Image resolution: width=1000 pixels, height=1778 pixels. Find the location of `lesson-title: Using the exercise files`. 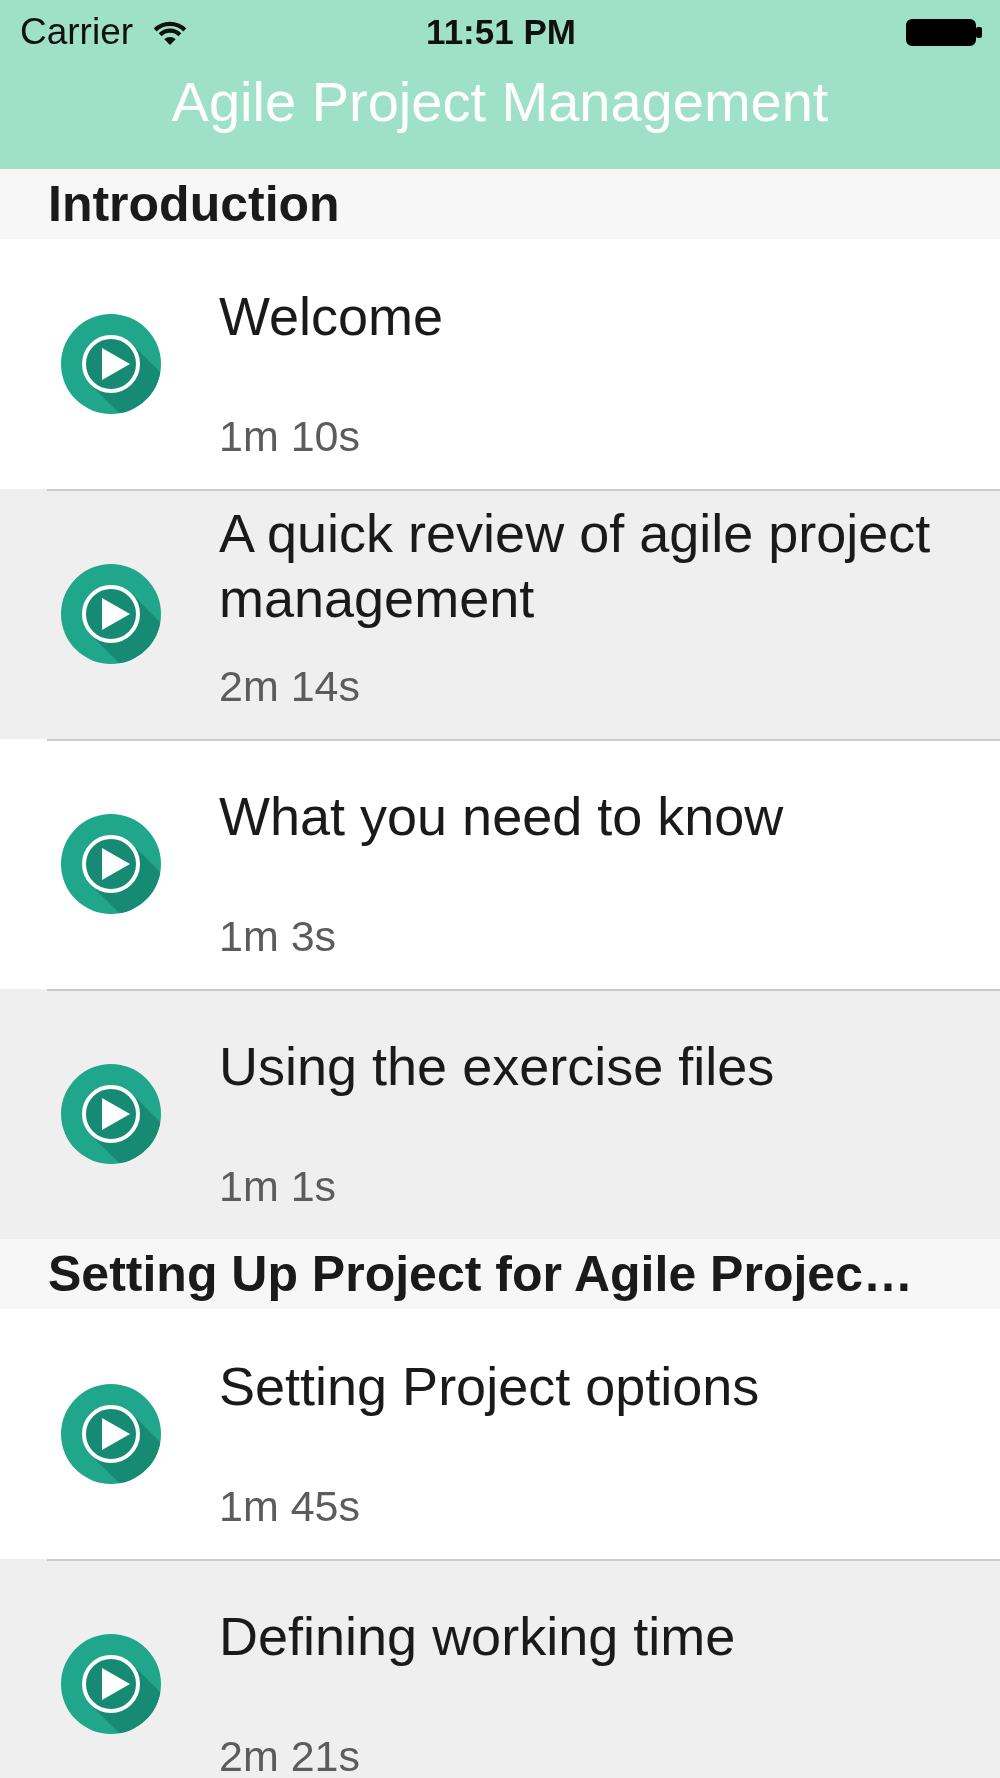

lesson-title: Using the exercise files is located at coordinates (497, 1066).